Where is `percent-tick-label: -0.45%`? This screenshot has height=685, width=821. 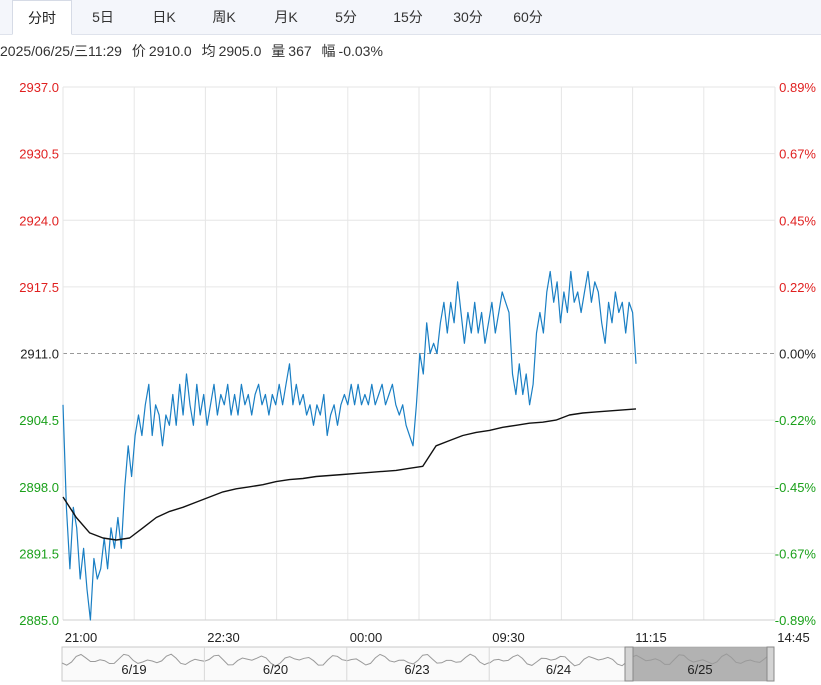 percent-tick-label: -0.45% is located at coordinates (796, 487).